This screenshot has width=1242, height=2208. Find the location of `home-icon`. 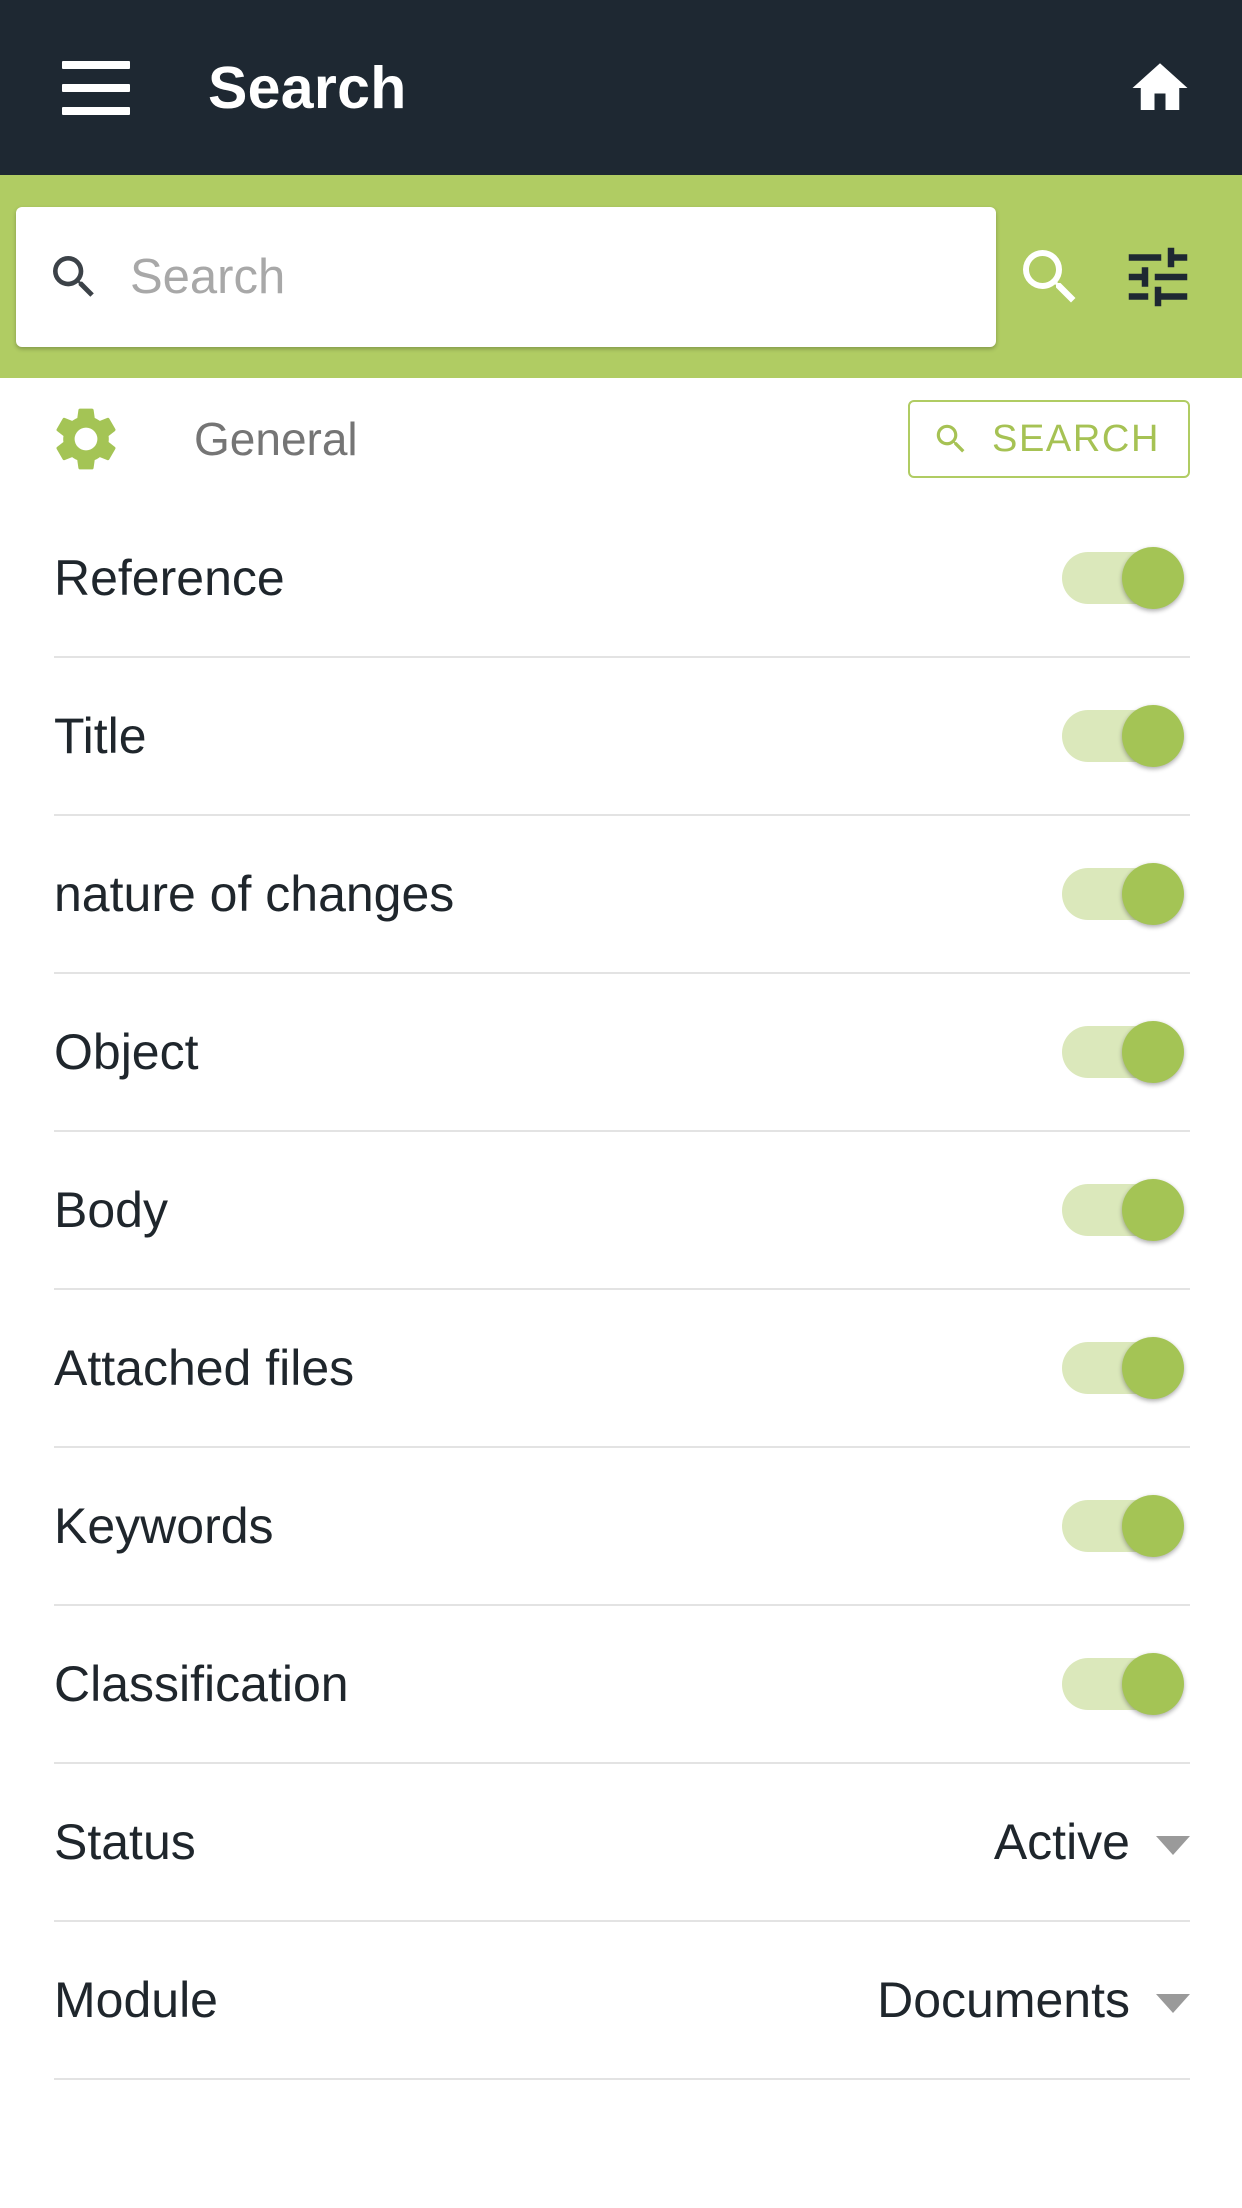

home-icon is located at coordinates (1160, 88).